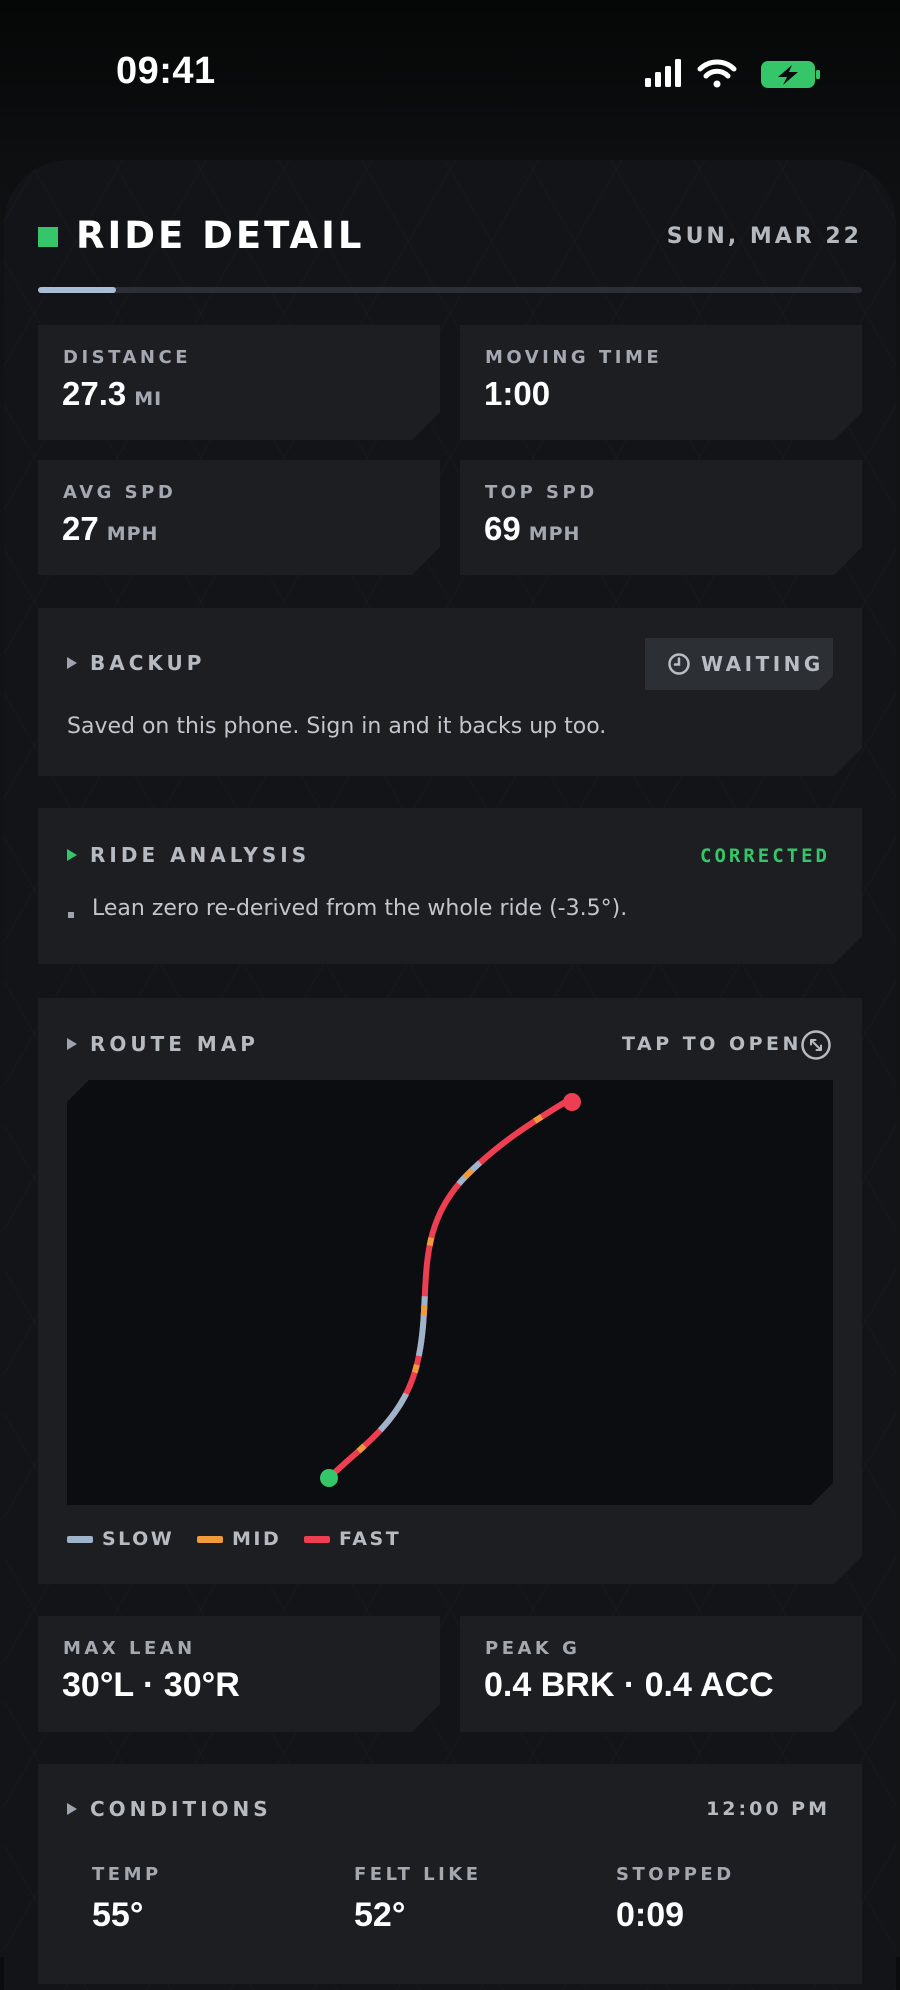 The image size is (900, 1990). What do you see at coordinates (765, 856) in the screenshot?
I see `ride-analysis-status: CORRECTED` at bounding box center [765, 856].